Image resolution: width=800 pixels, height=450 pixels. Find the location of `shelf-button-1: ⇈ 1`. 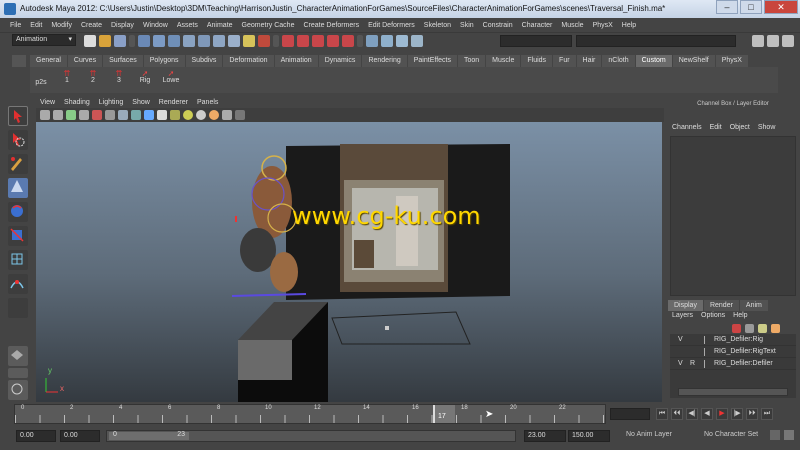

shelf-button-1: ⇈ 1 is located at coordinates (67, 77).